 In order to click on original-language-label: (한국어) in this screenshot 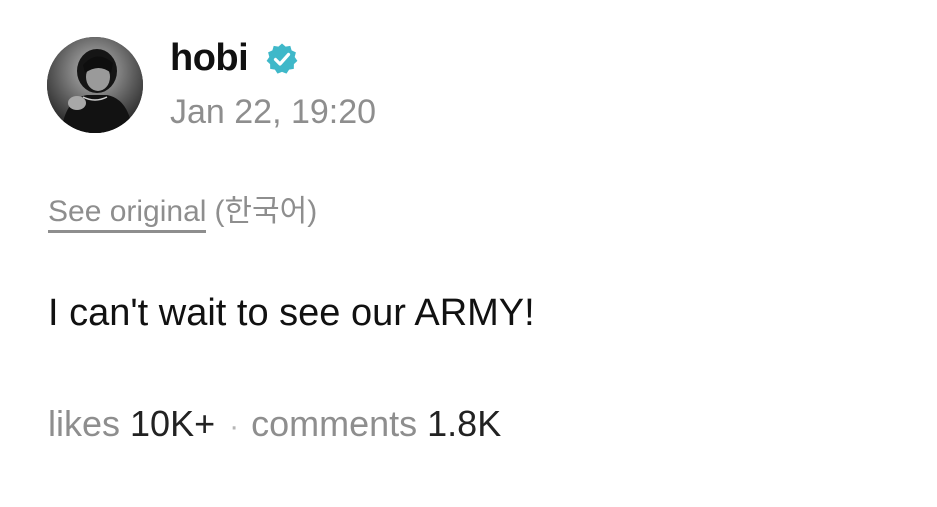, I will do `click(266, 211)`.